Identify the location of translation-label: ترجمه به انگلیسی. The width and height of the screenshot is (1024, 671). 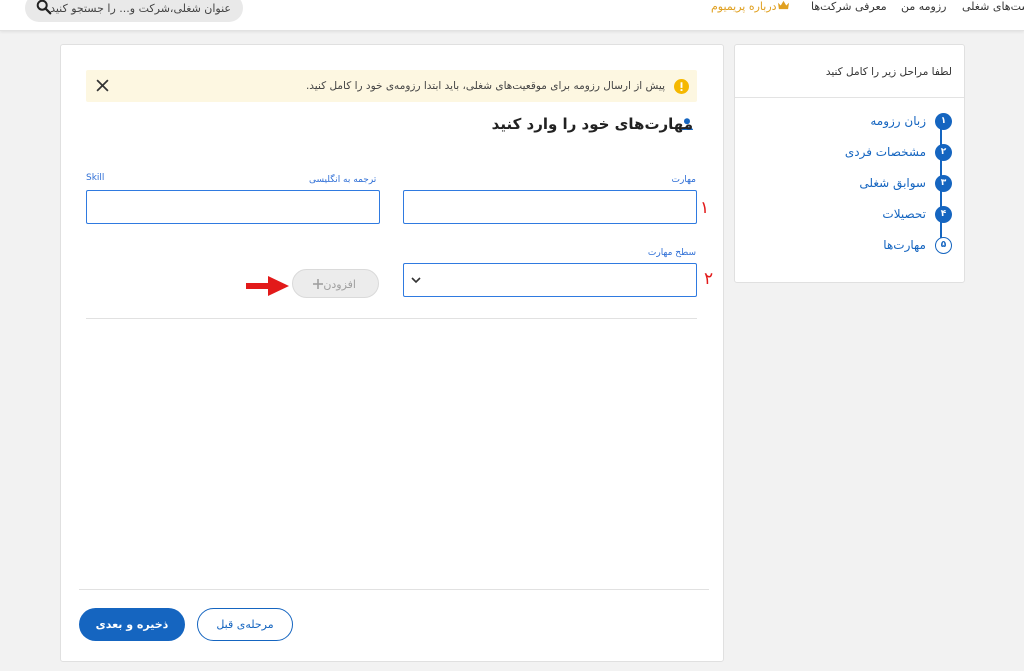
(343, 180).